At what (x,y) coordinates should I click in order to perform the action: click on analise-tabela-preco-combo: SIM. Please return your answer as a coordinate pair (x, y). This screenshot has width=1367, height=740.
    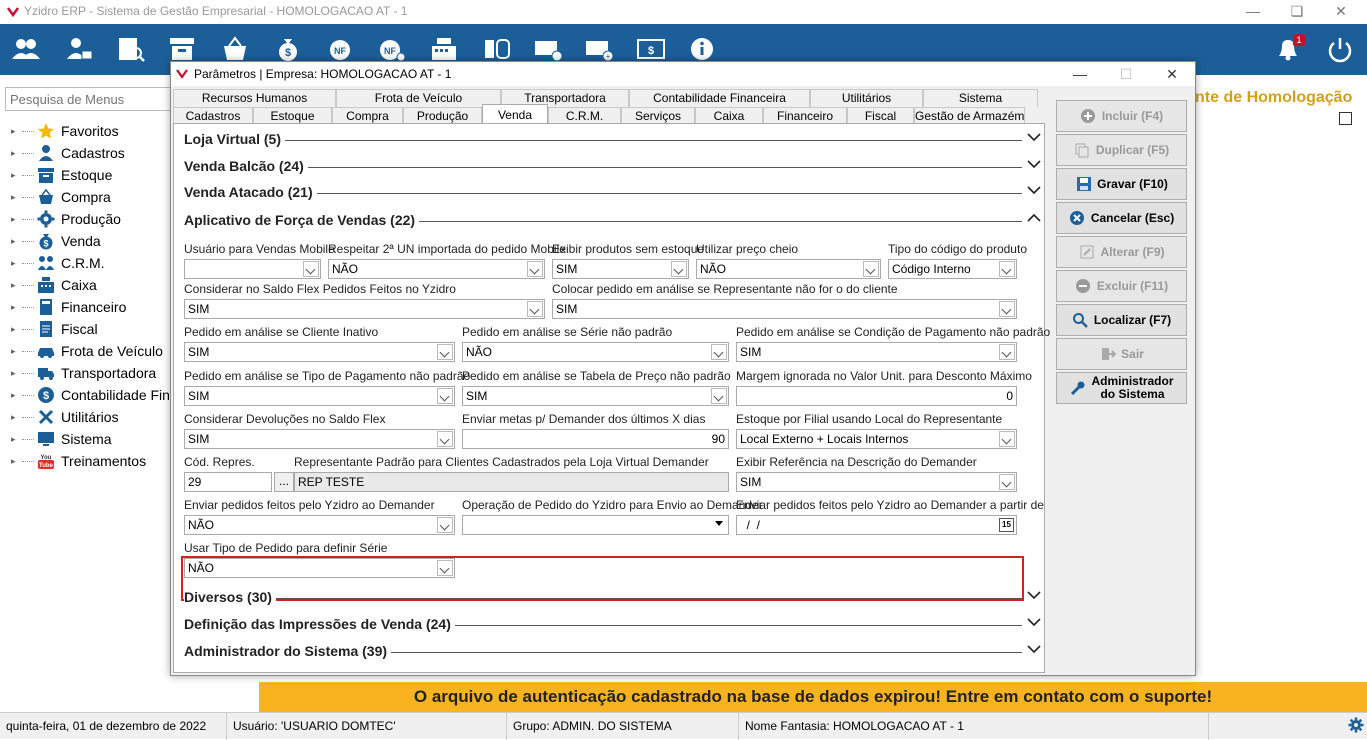
    Looking at the image, I should click on (595, 396).